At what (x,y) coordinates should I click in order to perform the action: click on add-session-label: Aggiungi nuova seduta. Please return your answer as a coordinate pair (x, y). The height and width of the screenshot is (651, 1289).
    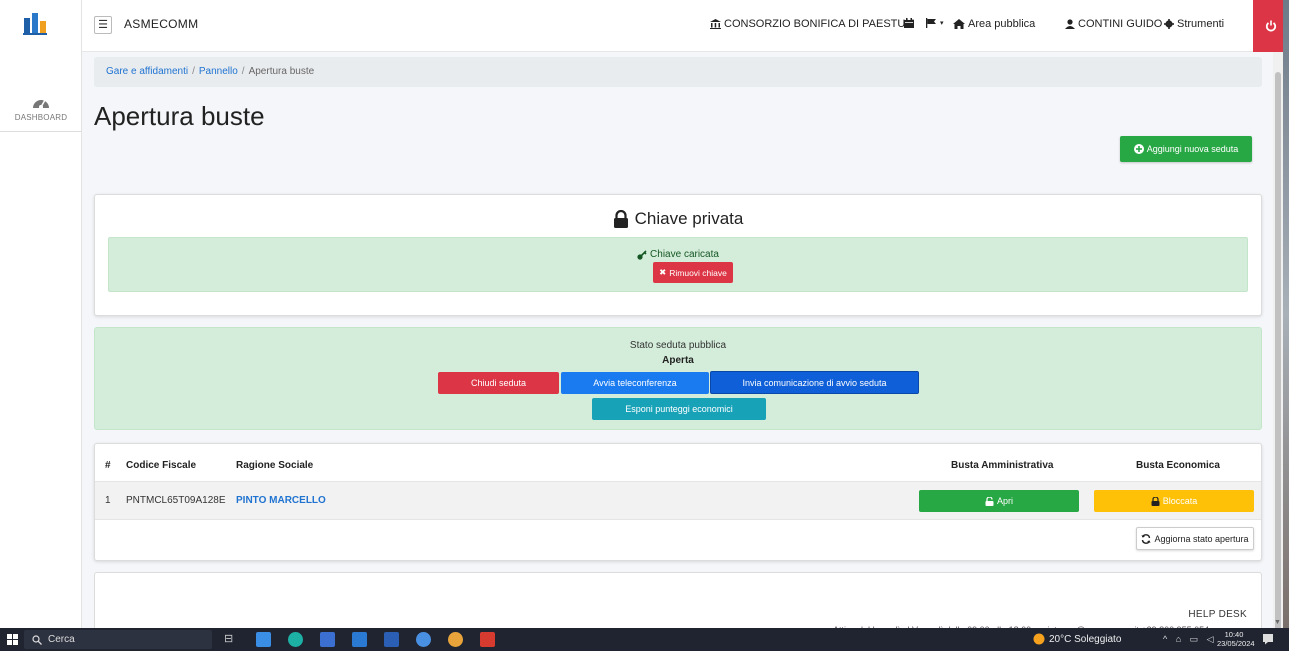
    Looking at the image, I should click on (1192, 149).